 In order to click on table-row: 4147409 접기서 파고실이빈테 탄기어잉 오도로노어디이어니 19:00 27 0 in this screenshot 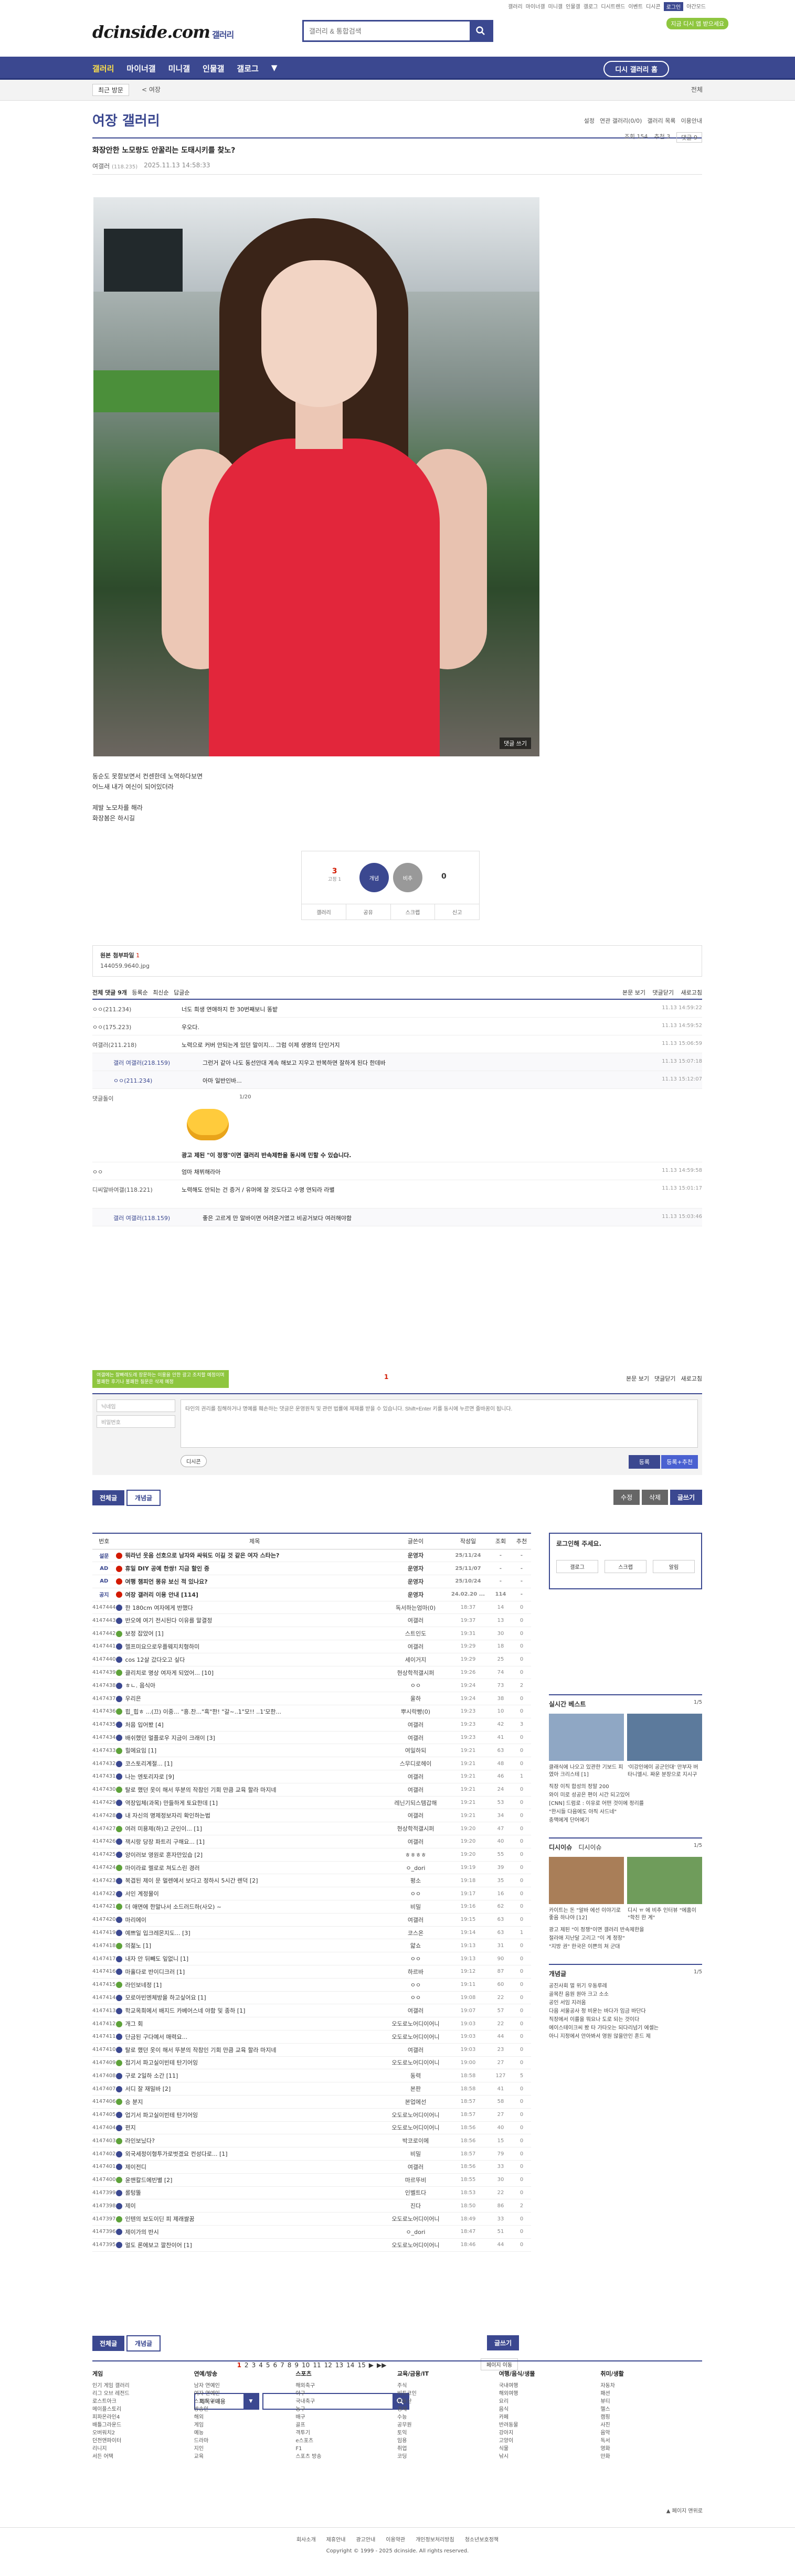, I will do `click(312, 2063)`.